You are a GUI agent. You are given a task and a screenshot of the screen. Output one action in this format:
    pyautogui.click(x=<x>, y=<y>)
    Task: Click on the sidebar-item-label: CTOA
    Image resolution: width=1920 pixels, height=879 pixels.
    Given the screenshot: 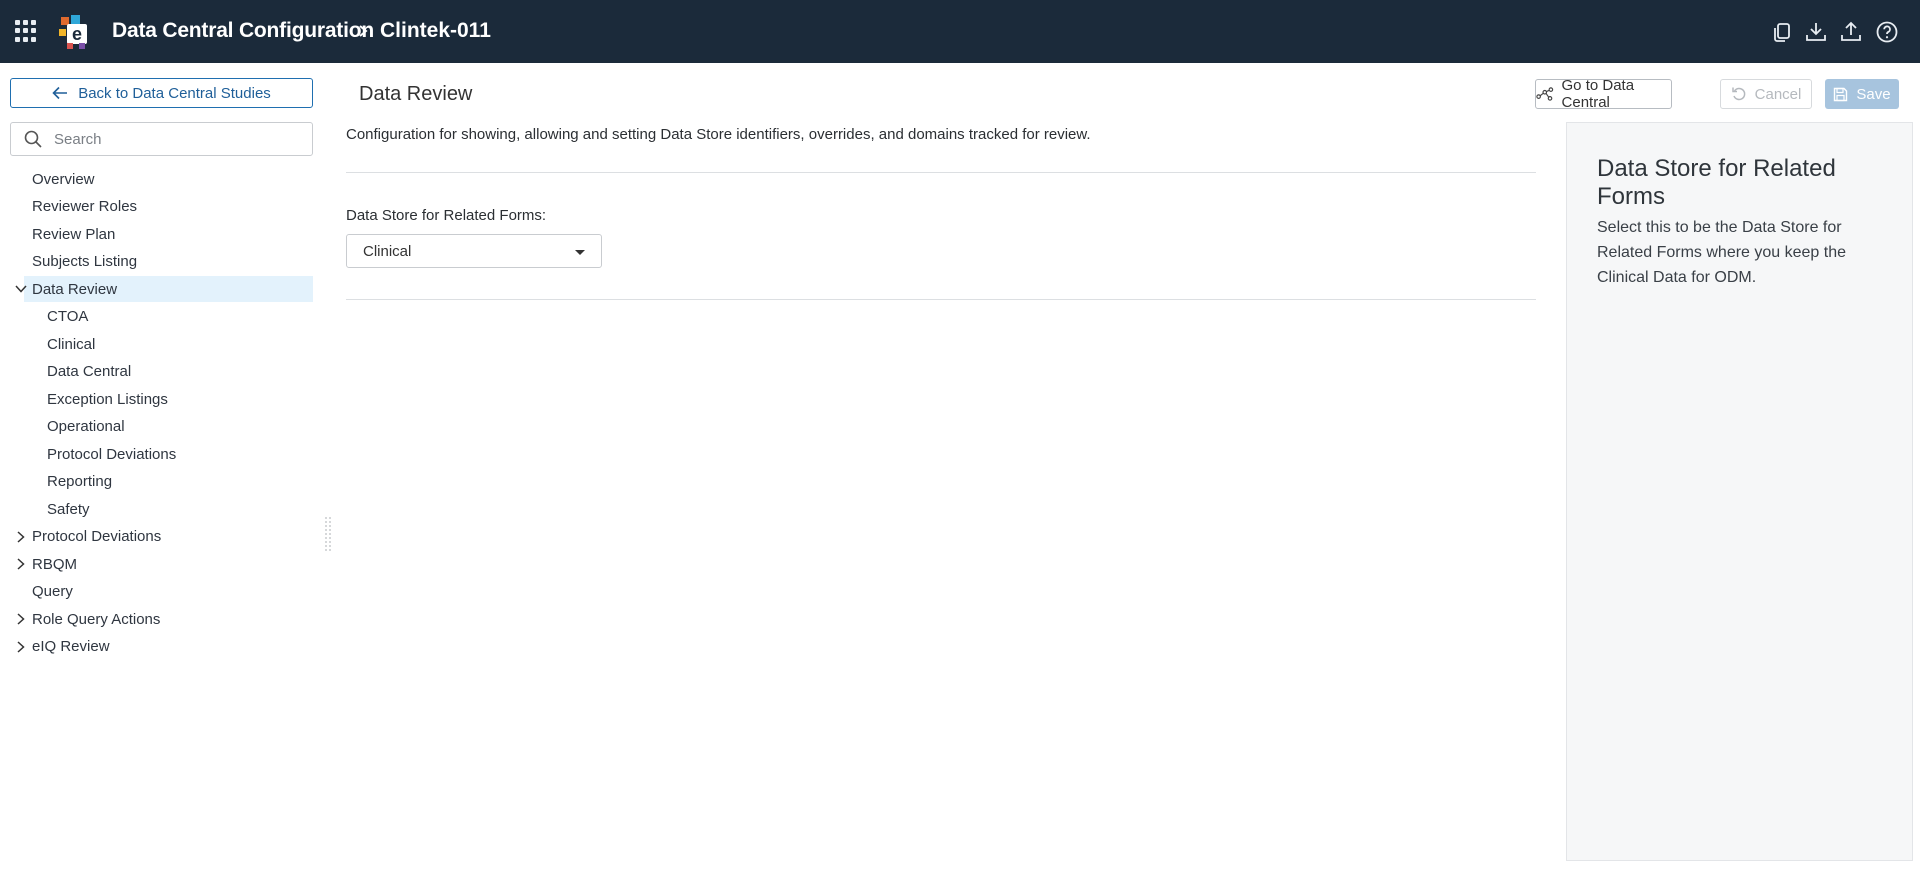 What is the action you would take?
    pyautogui.click(x=68, y=316)
    